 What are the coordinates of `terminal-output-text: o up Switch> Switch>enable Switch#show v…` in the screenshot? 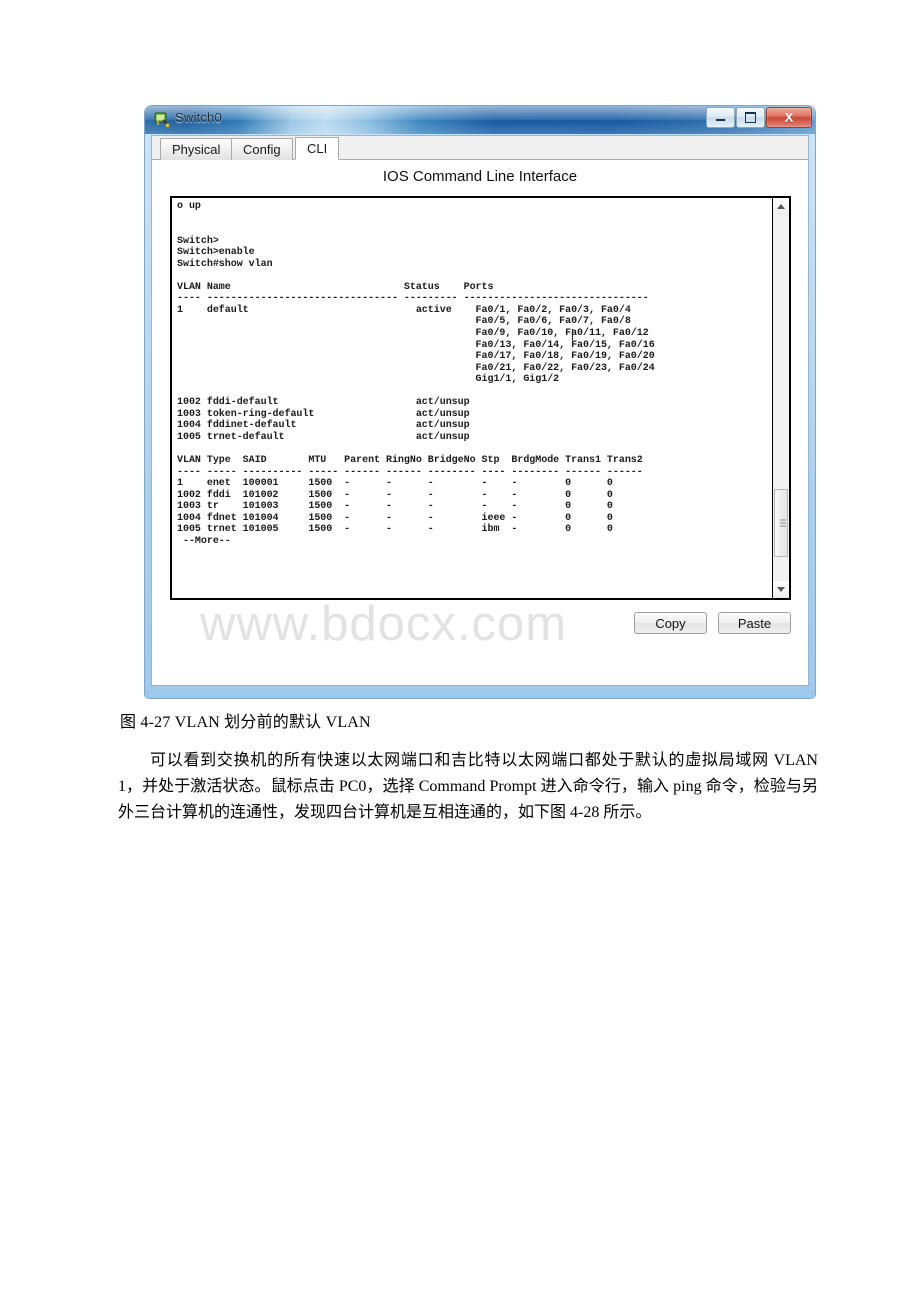 It's located at (416, 374).